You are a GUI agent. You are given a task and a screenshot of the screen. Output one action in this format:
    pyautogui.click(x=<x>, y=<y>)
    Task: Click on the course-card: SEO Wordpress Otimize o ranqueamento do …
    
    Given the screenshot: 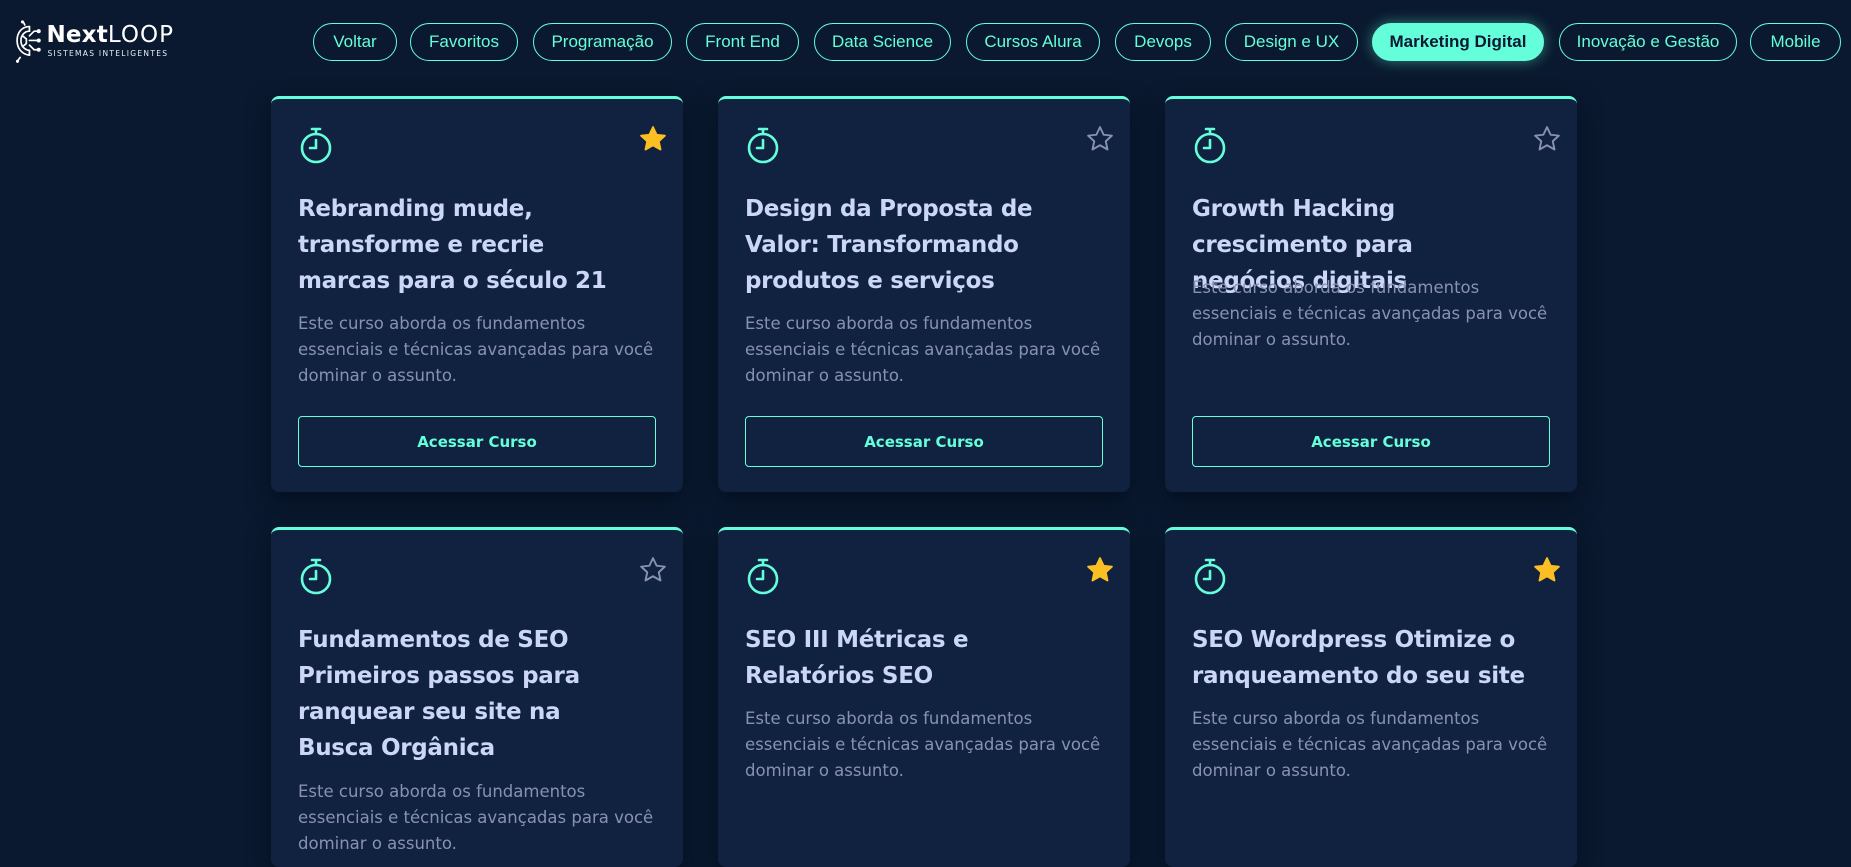 What is the action you would take?
    pyautogui.click(x=1371, y=697)
    